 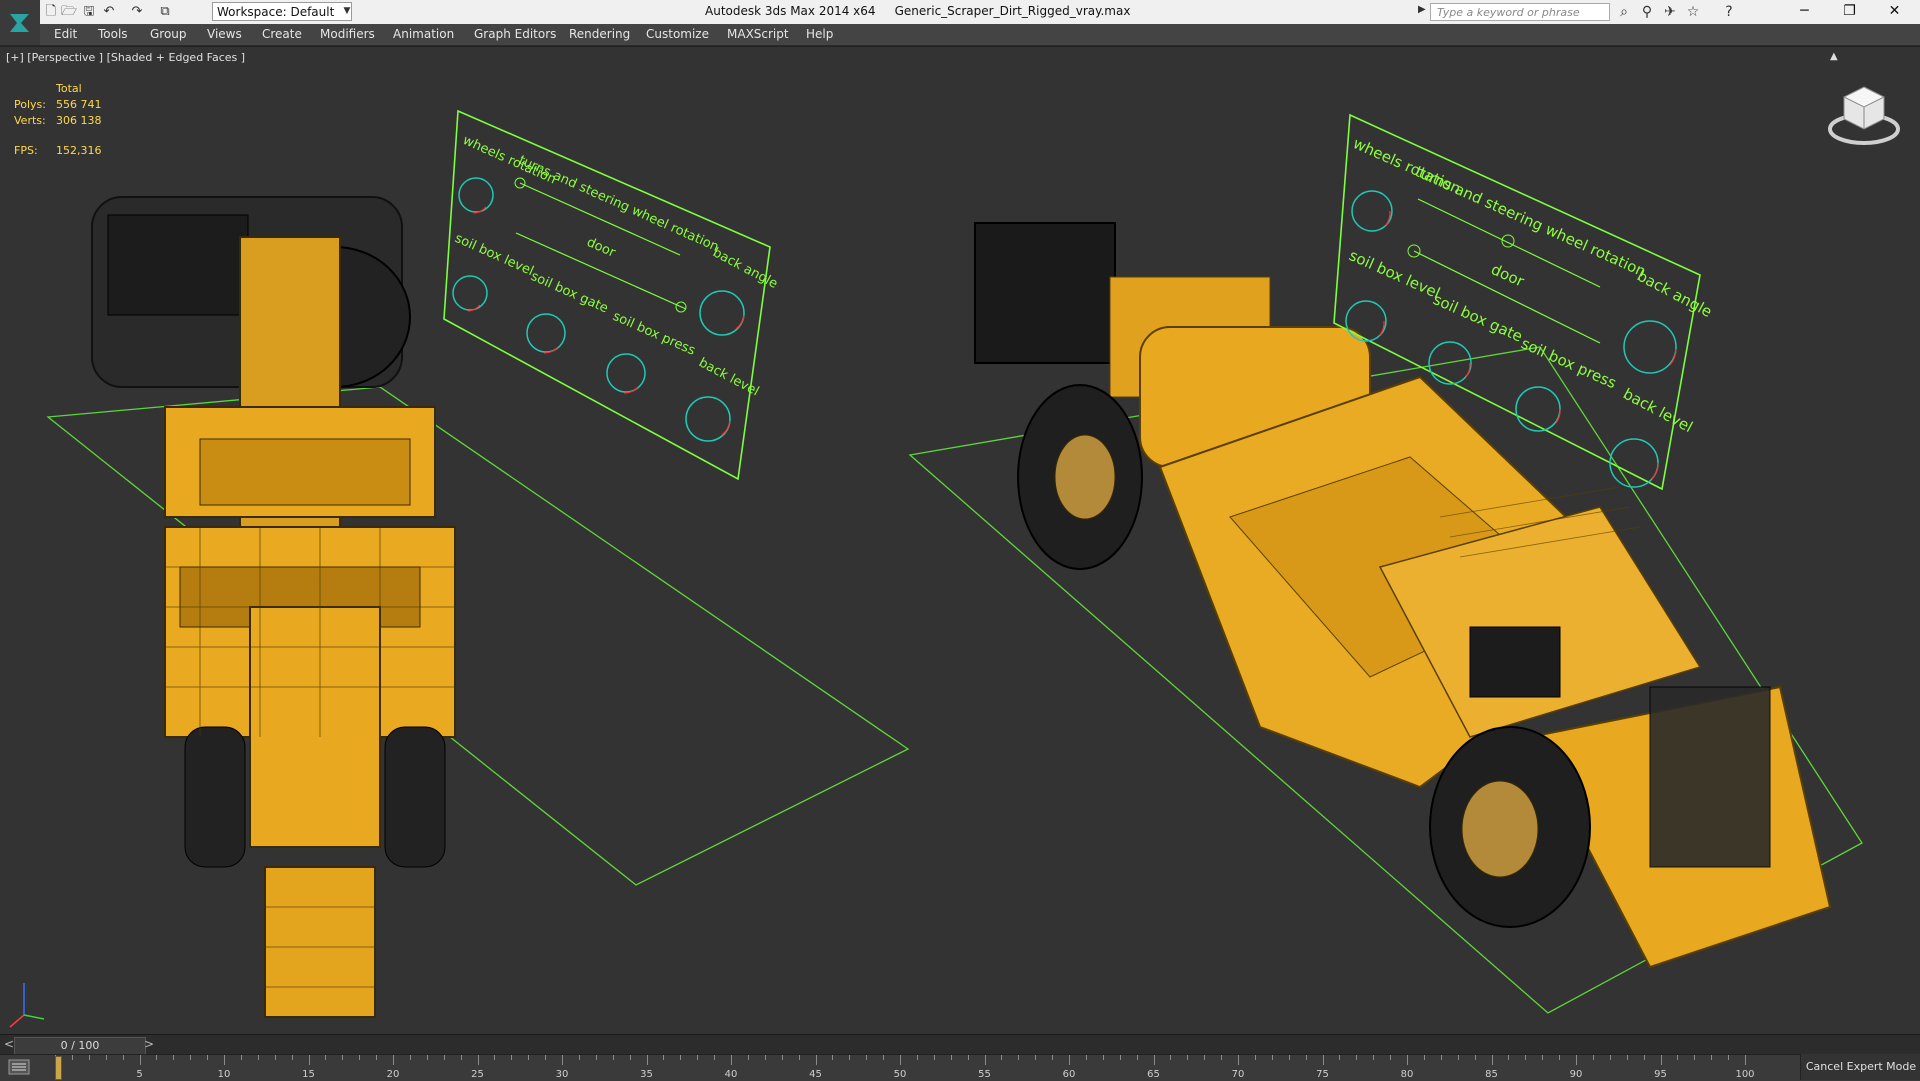 I want to click on chevron-down-icon: ▼, so click(x=347, y=11).